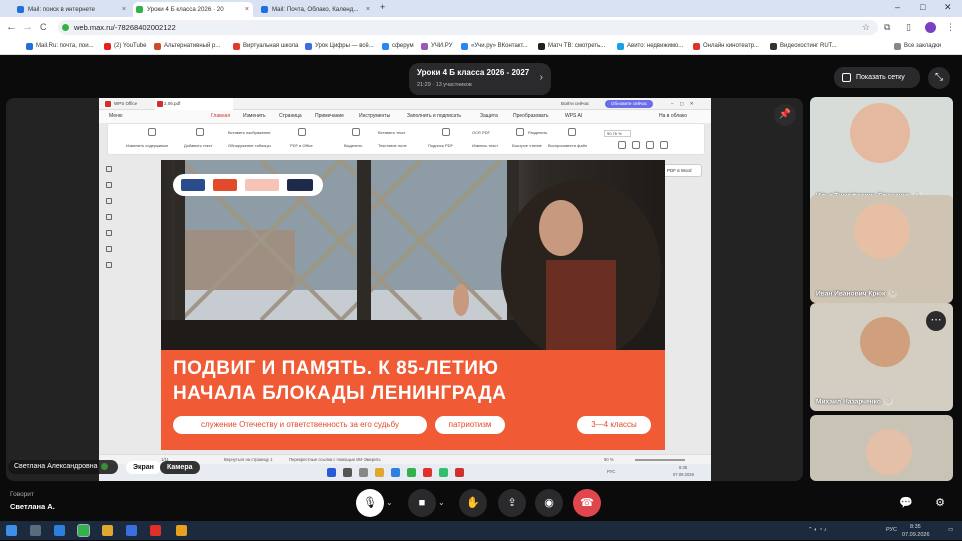 The height and width of the screenshot is (541, 962). What do you see at coordinates (948, 7) in the screenshot?
I see `close-window-button: ✕` at bounding box center [948, 7].